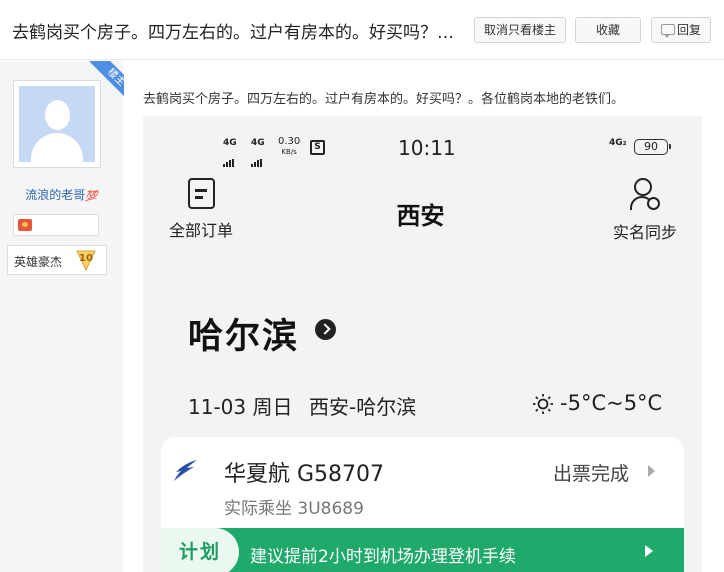 The image size is (724, 572). What do you see at coordinates (91, 196) in the screenshot?
I see `hundred-emoji-icon: 💯` at bounding box center [91, 196].